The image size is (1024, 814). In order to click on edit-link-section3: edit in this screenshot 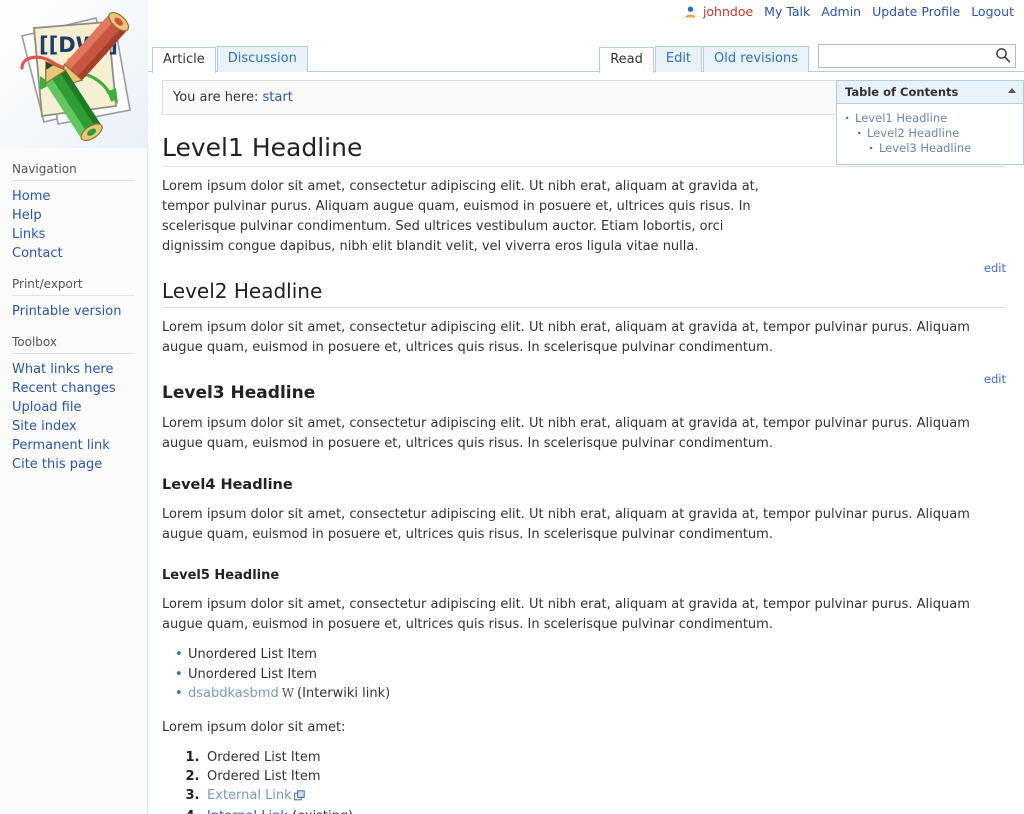, I will do `click(995, 379)`.